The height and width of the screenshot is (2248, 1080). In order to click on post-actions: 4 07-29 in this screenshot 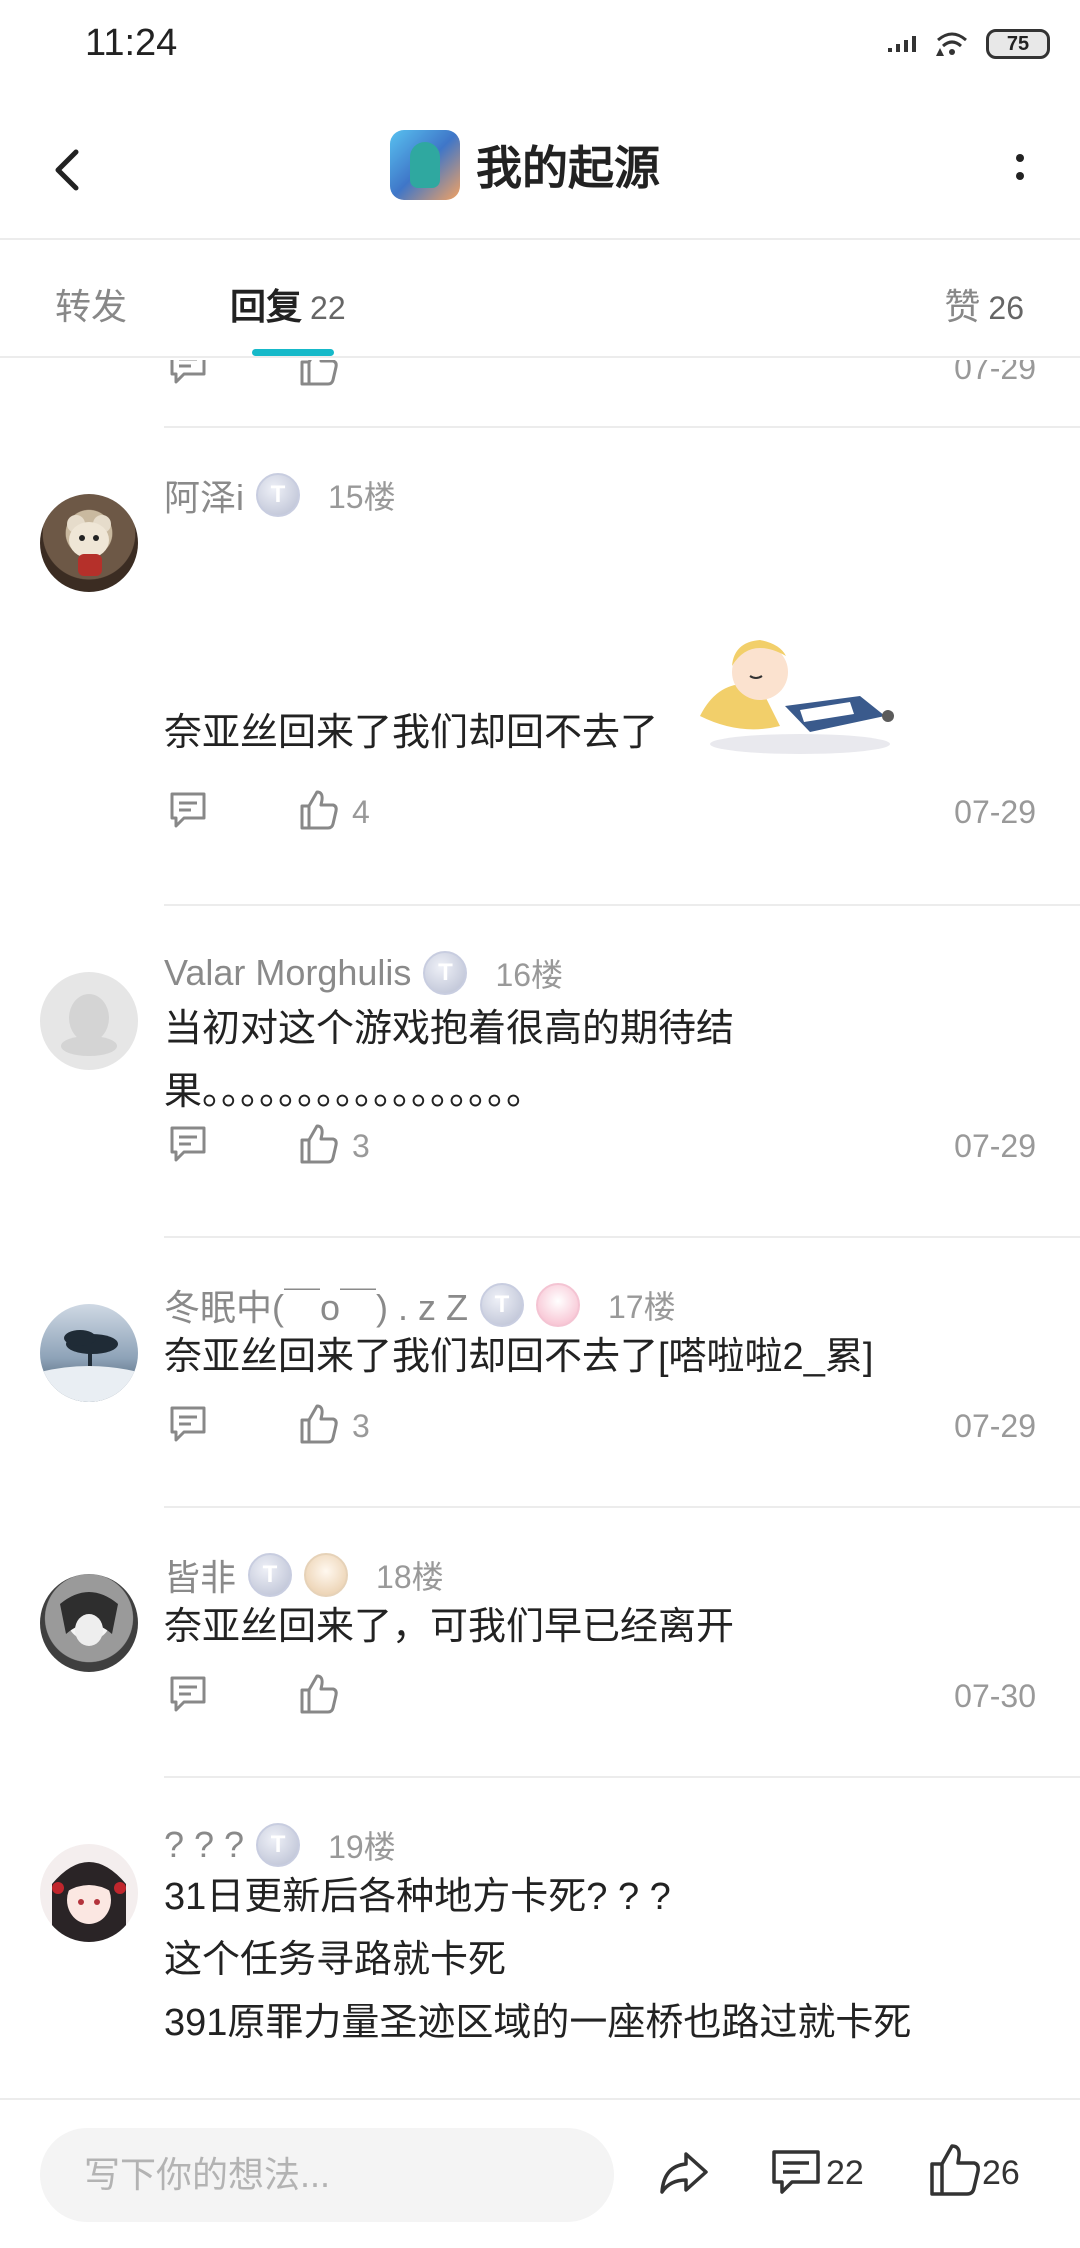, I will do `click(540, 816)`.